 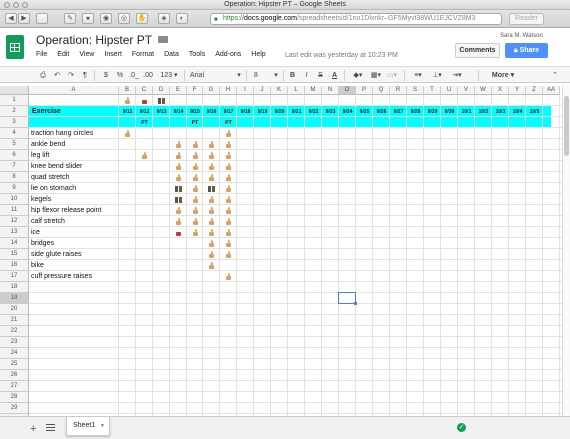 I want to click on date-cell: 9/18, so click(x=245, y=112).